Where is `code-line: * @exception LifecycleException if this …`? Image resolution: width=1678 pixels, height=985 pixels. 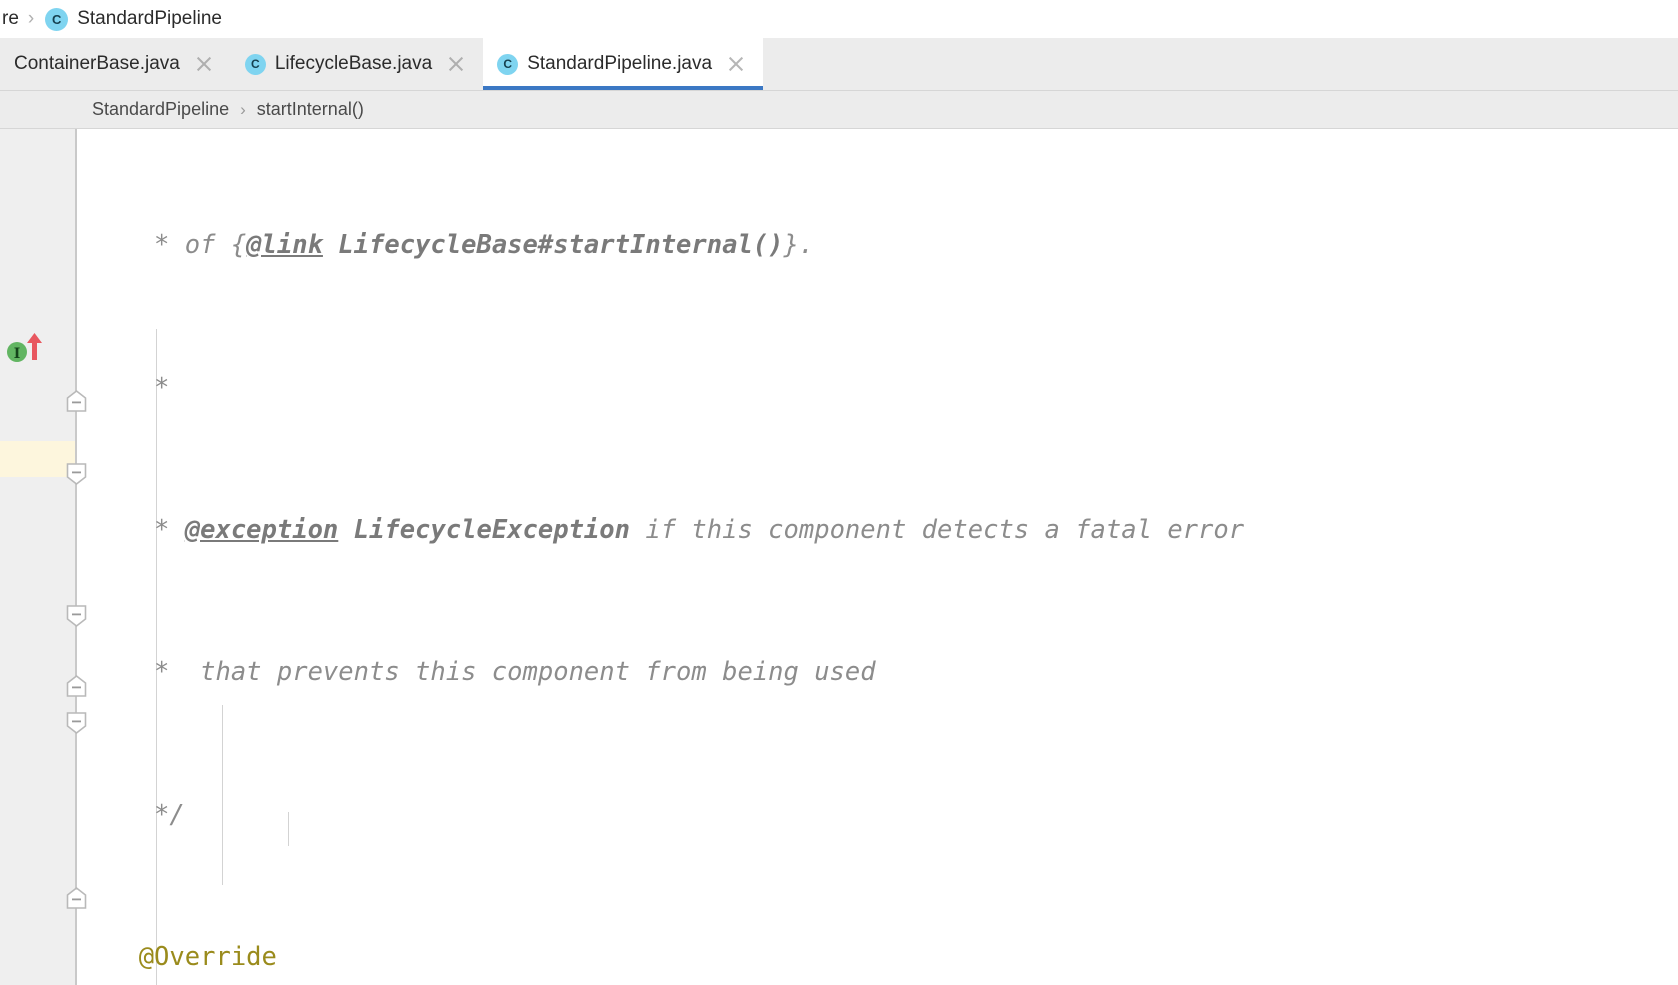
code-line: * @exception LifecycleException if this … is located at coordinates (839, 531).